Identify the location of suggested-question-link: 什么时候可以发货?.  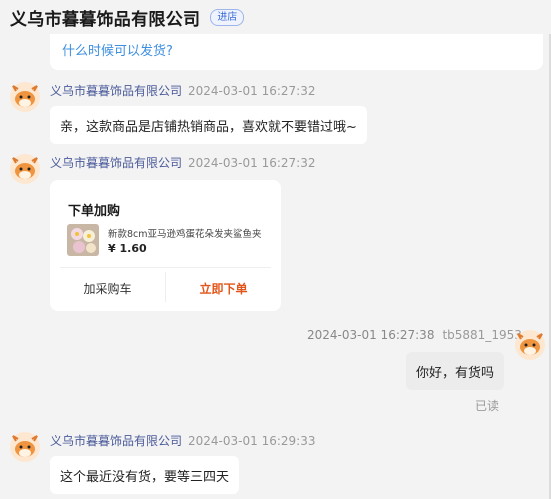
(117, 51).